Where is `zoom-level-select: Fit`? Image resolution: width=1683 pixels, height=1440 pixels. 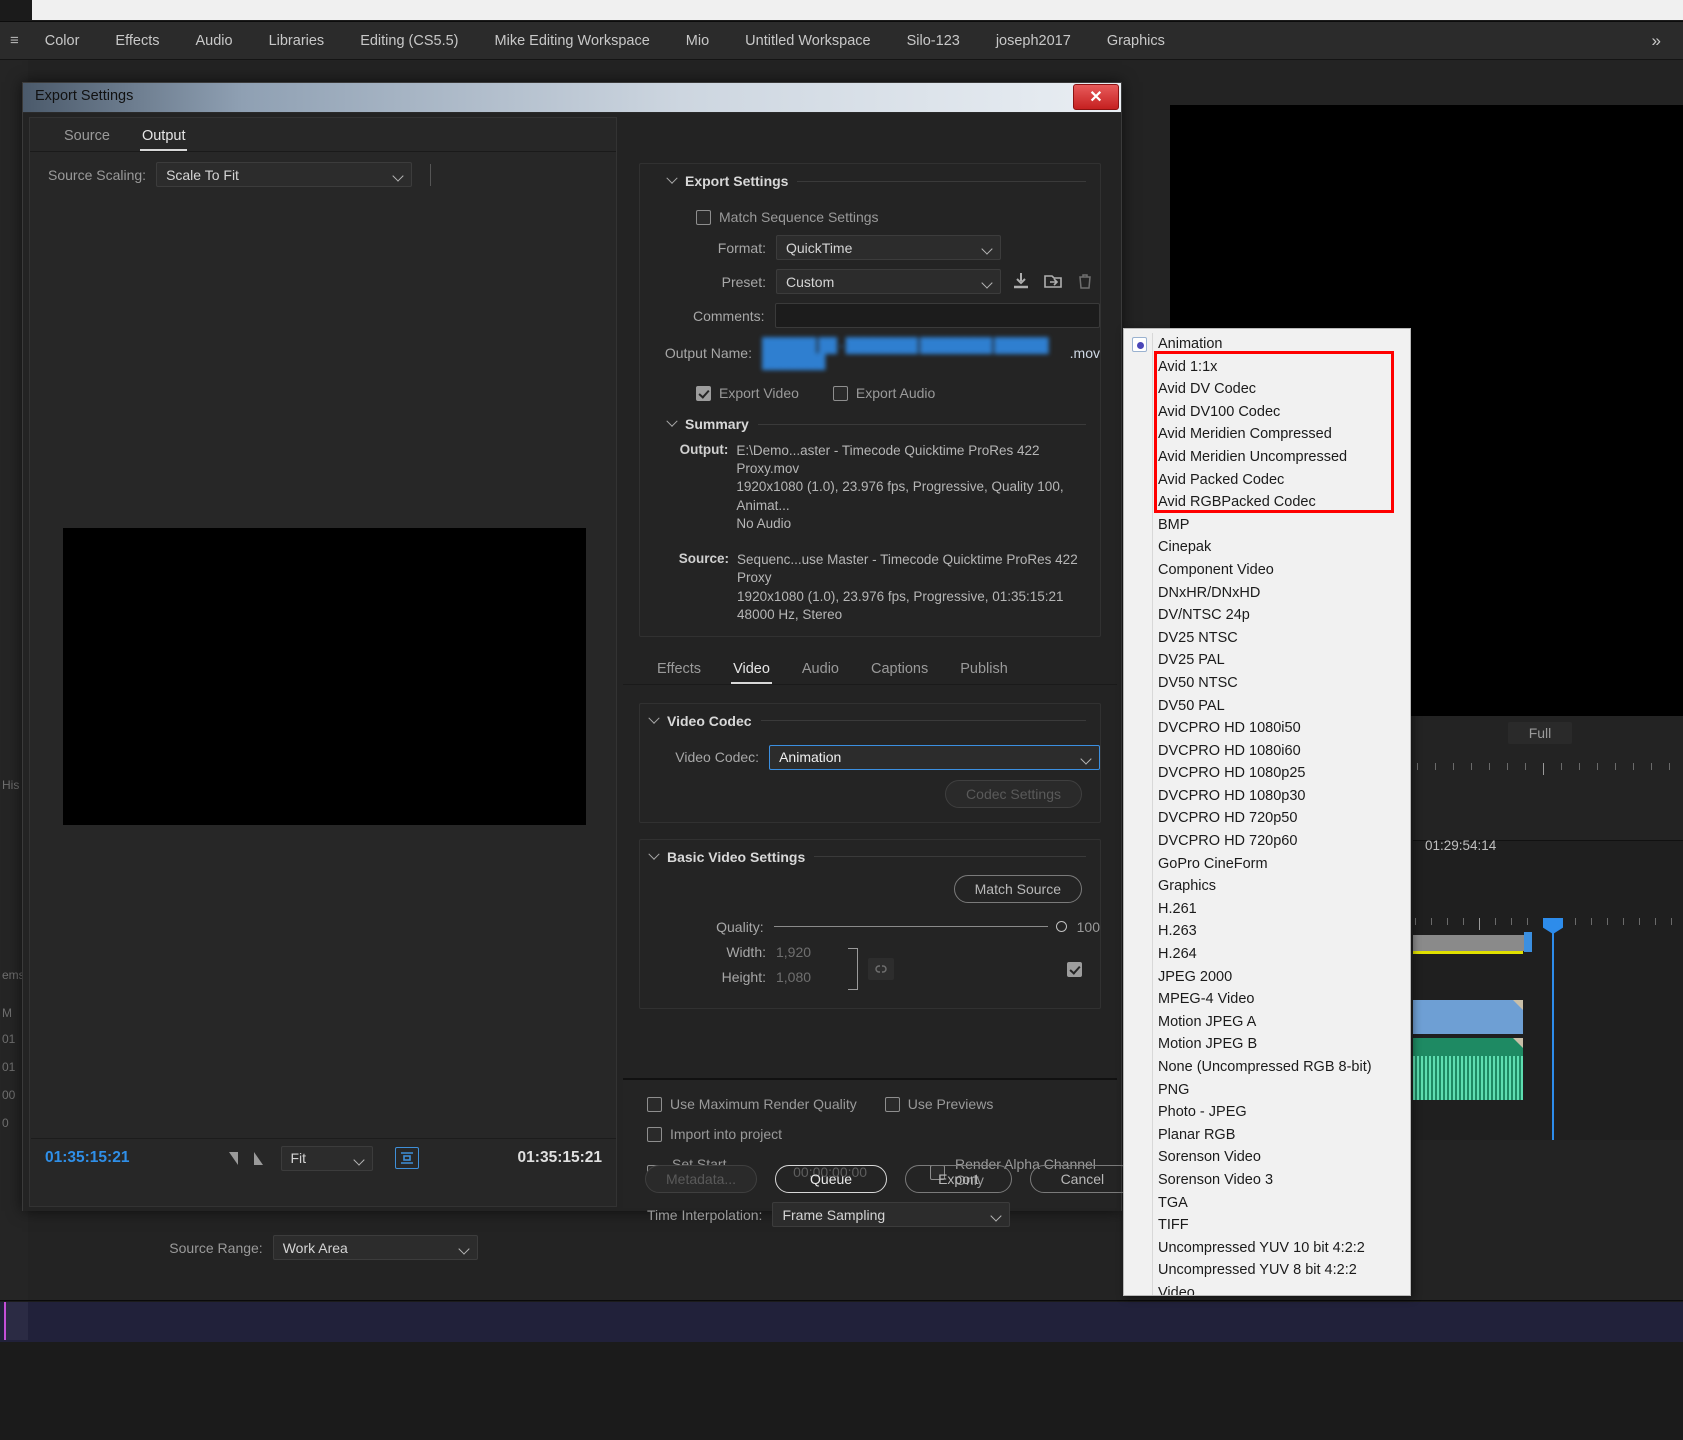
zoom-level-select: Fit is located at coordinates (326, 1158).